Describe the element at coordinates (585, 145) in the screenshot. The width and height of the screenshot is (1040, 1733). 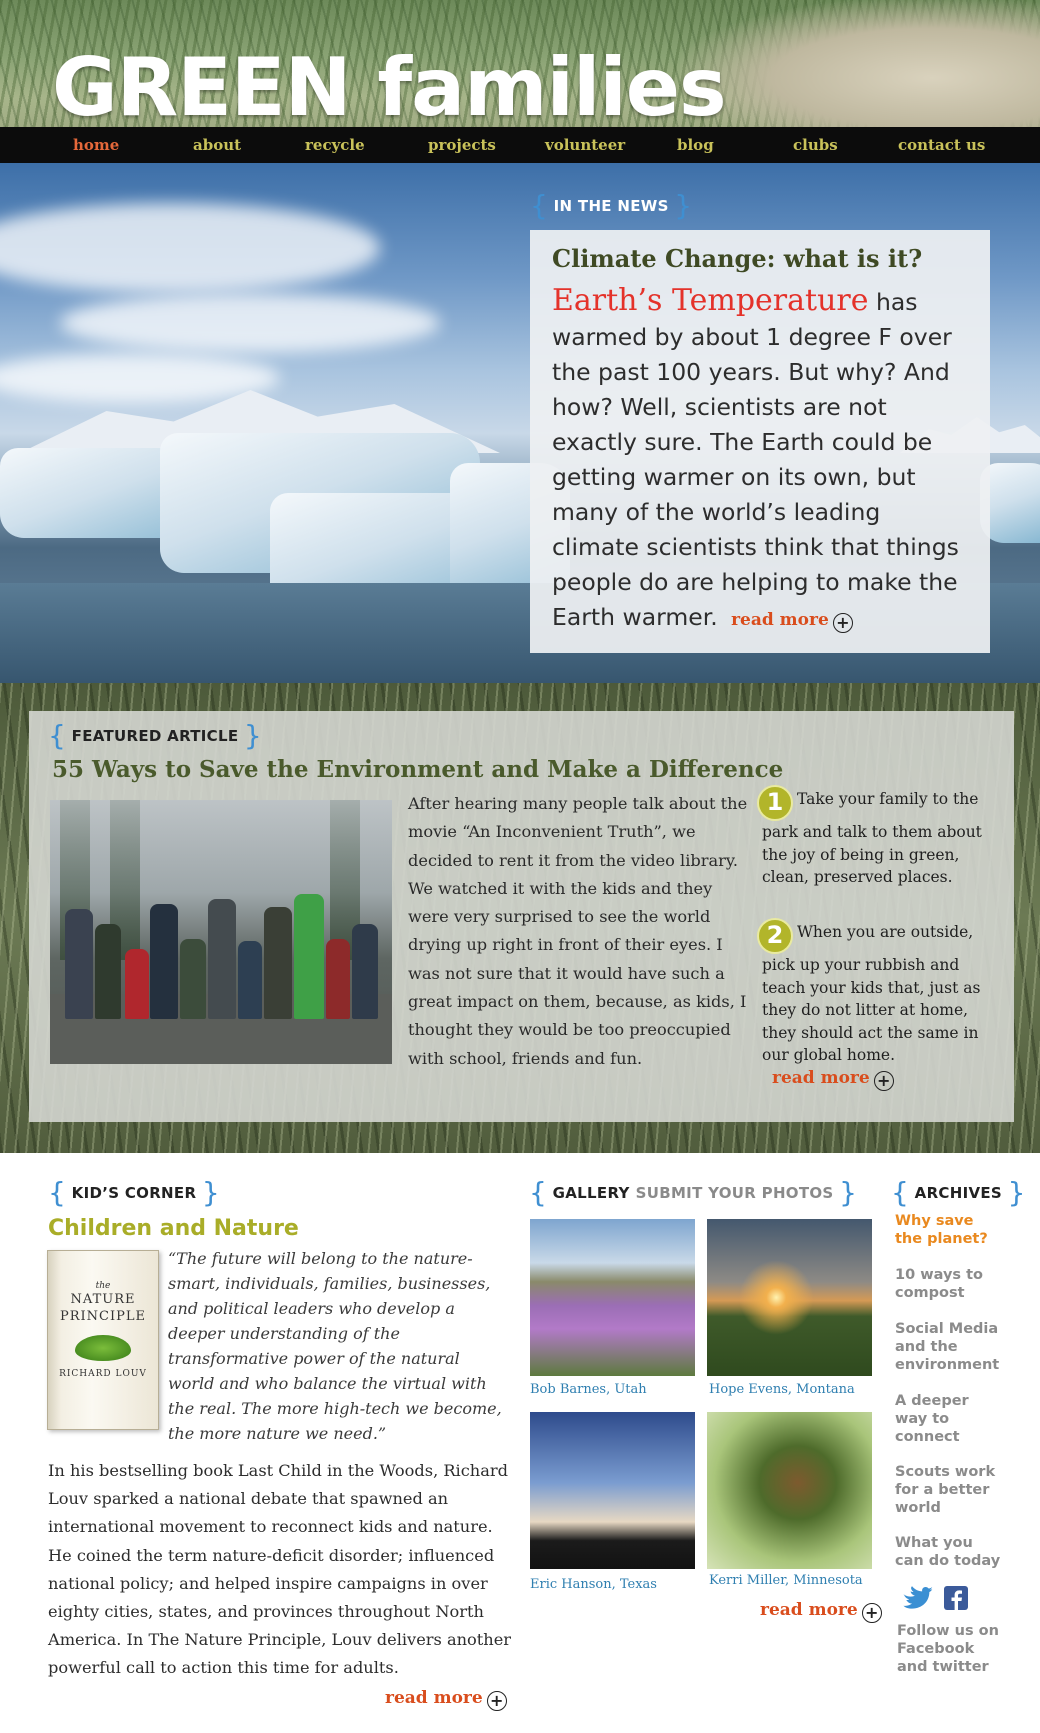
I see `nav-volunteer: volunteer` at that location.